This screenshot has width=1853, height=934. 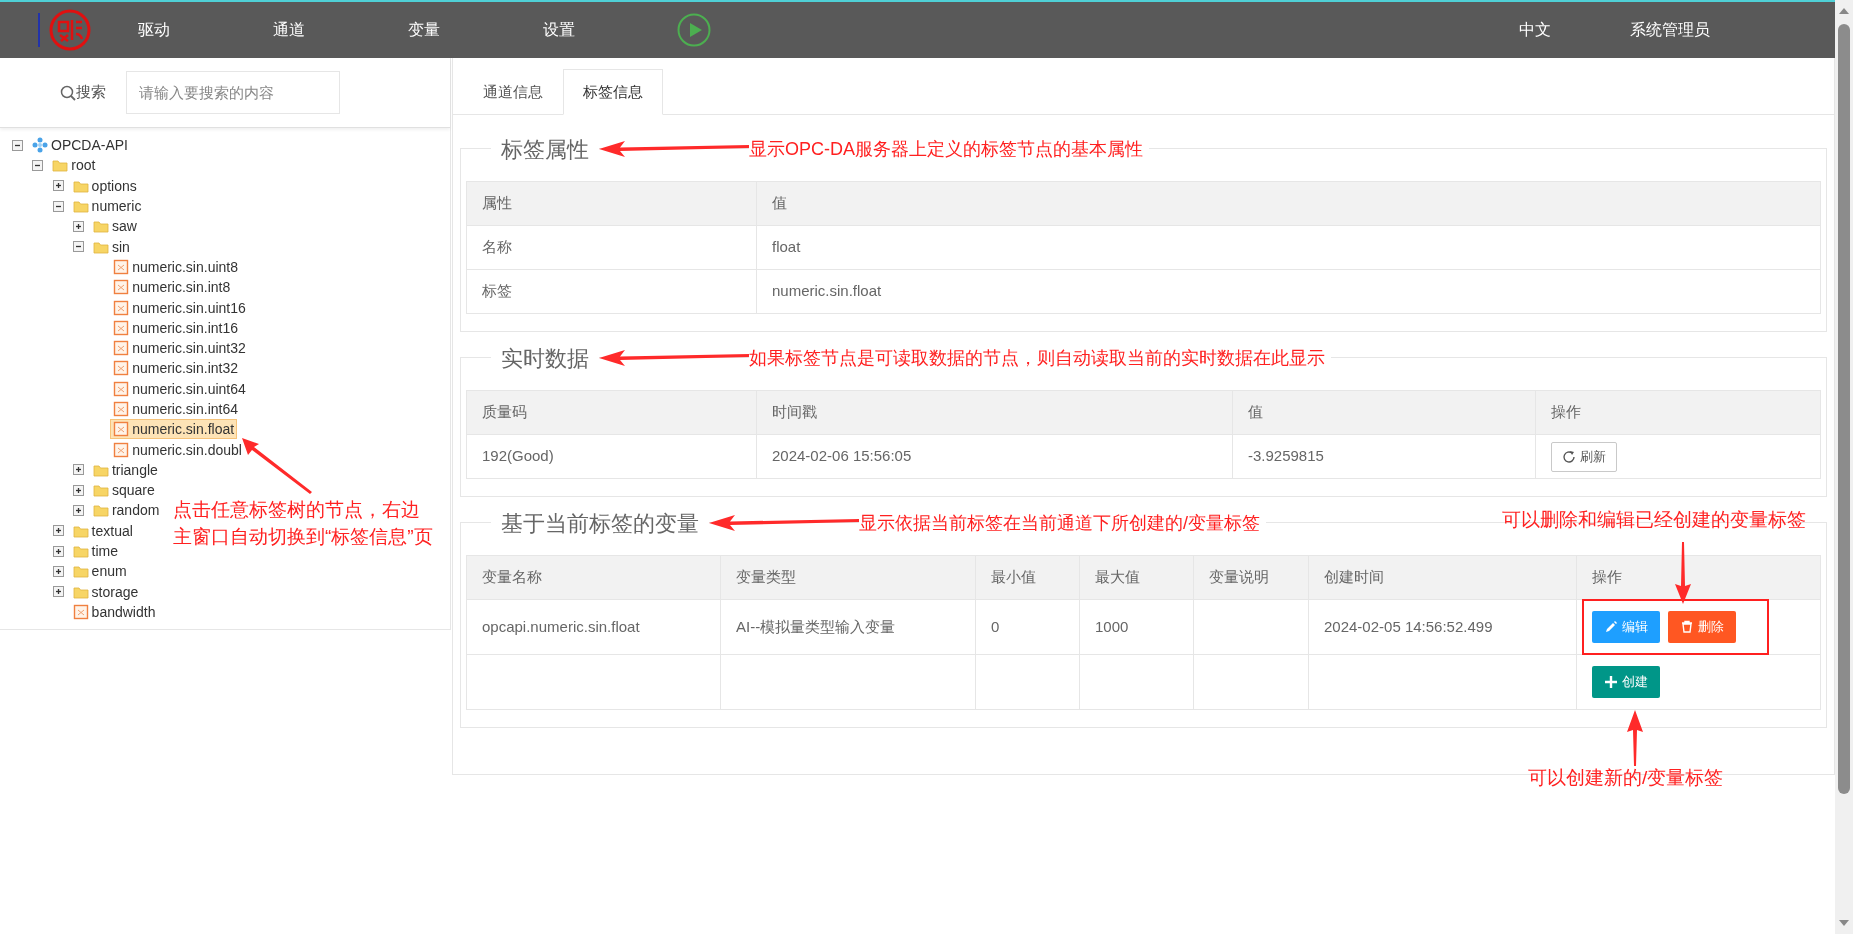 I want to click on table-cell: 1000, so click(x=1136, y=627).